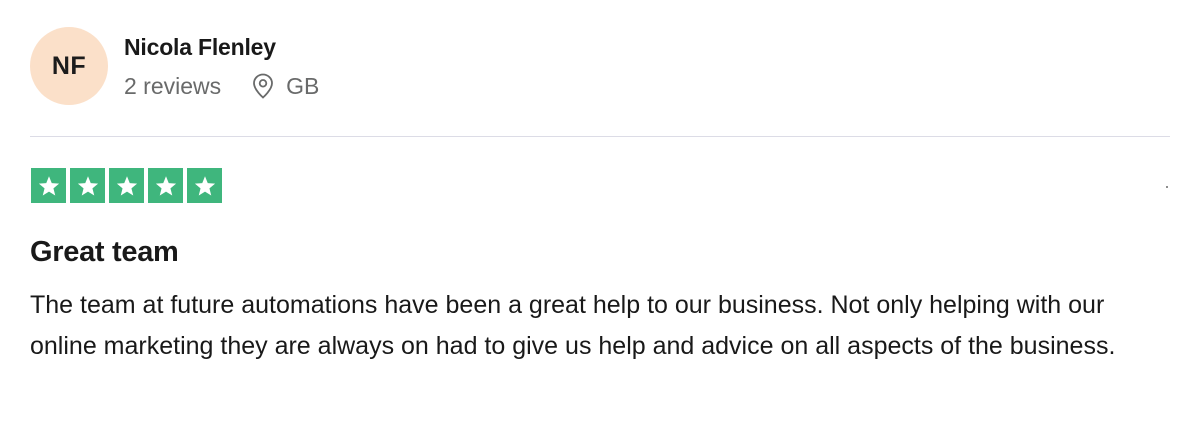 The width and height of the screenshot is (1200, 432). I want to click on divider, so click(600, 136).